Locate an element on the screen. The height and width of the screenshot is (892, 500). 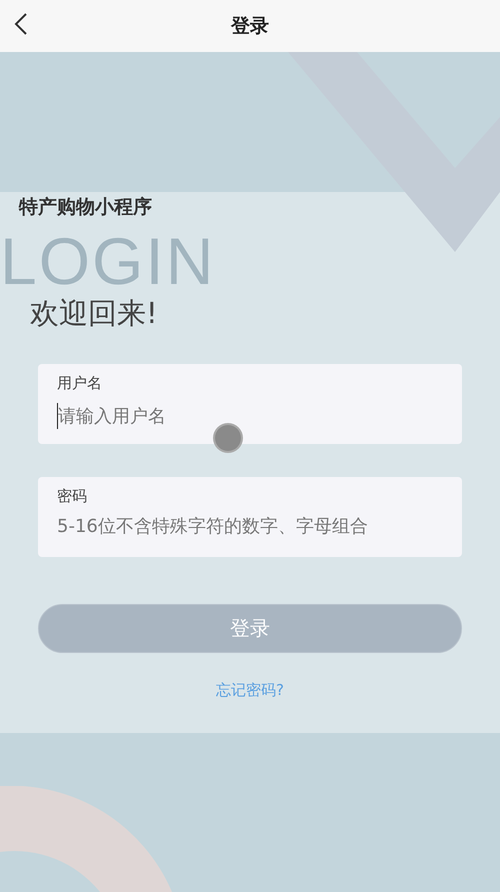
text-cursor is located at coordinates (57, 416).